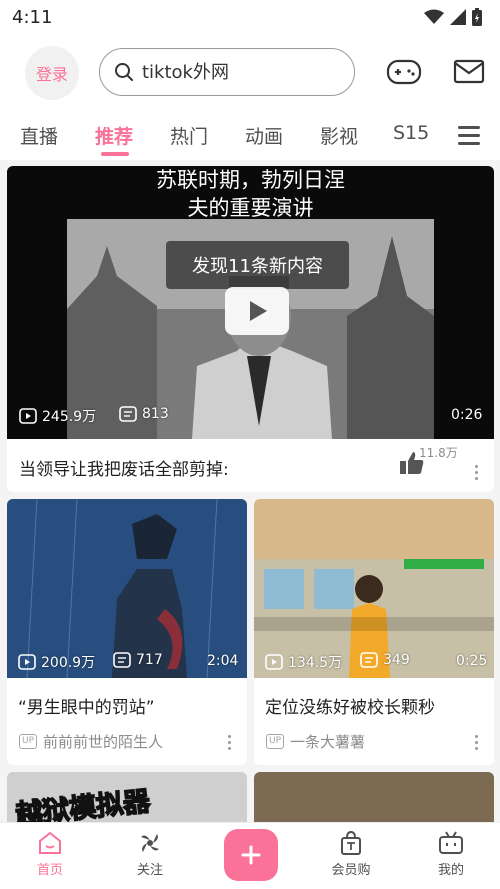 The image size is (500, 889). I want to click on video-title: 定位没练好被校长颗秒, so click(350, 705).